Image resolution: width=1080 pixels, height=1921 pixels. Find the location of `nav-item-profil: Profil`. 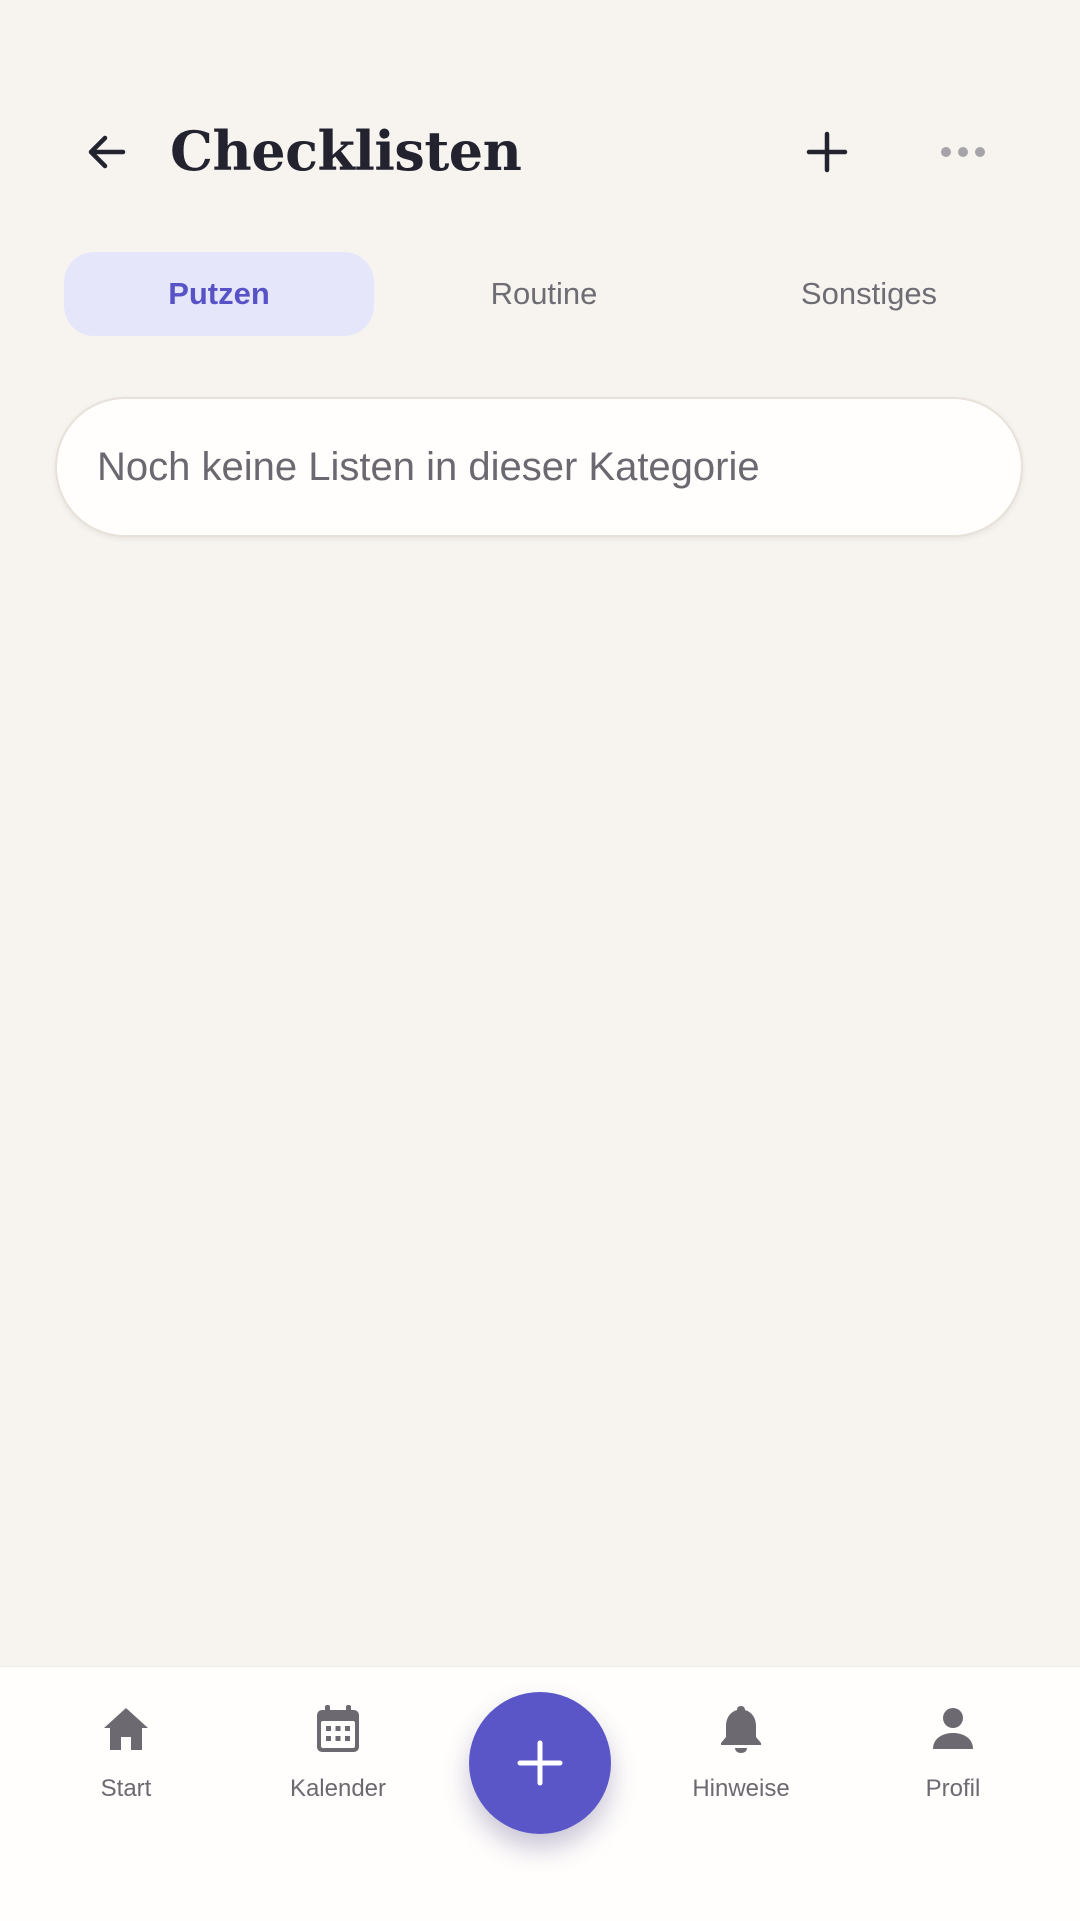

nav-item-profil: Profil is located at coordinates (953, 1761).